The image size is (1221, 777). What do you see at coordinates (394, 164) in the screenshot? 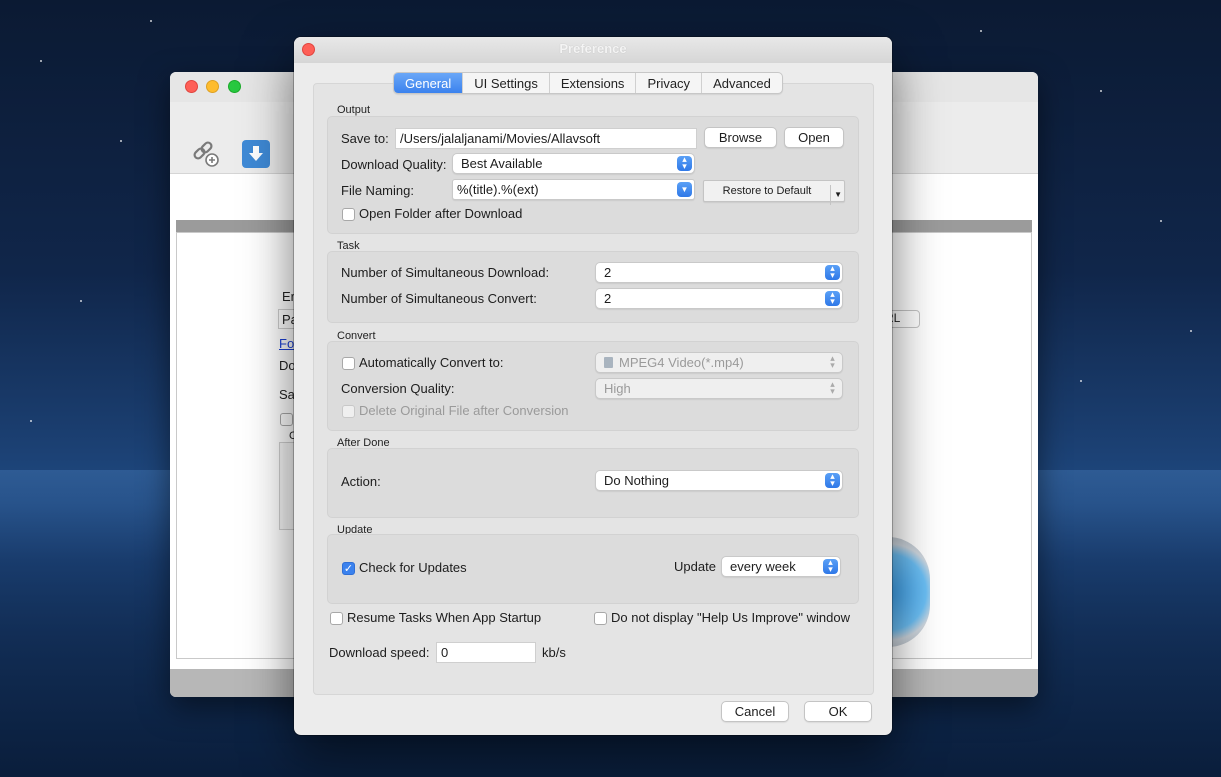
I see `download-quality-label: Download Quality:` at bounding box center [394, 164].